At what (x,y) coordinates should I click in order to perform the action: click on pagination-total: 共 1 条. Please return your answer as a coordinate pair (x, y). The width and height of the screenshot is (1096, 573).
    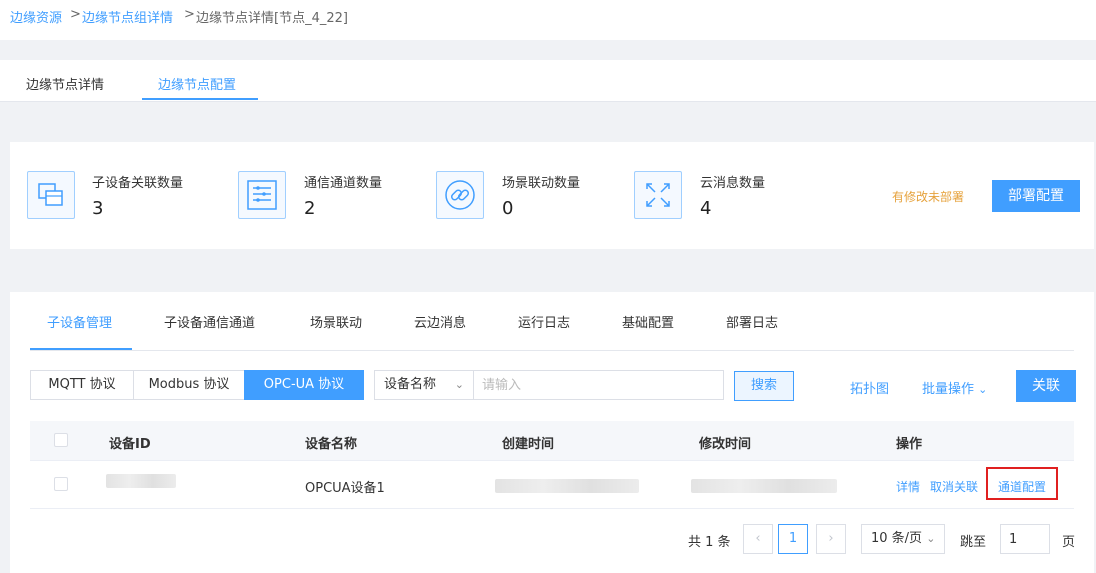
    Looking at the image, I should click on (709, 542).